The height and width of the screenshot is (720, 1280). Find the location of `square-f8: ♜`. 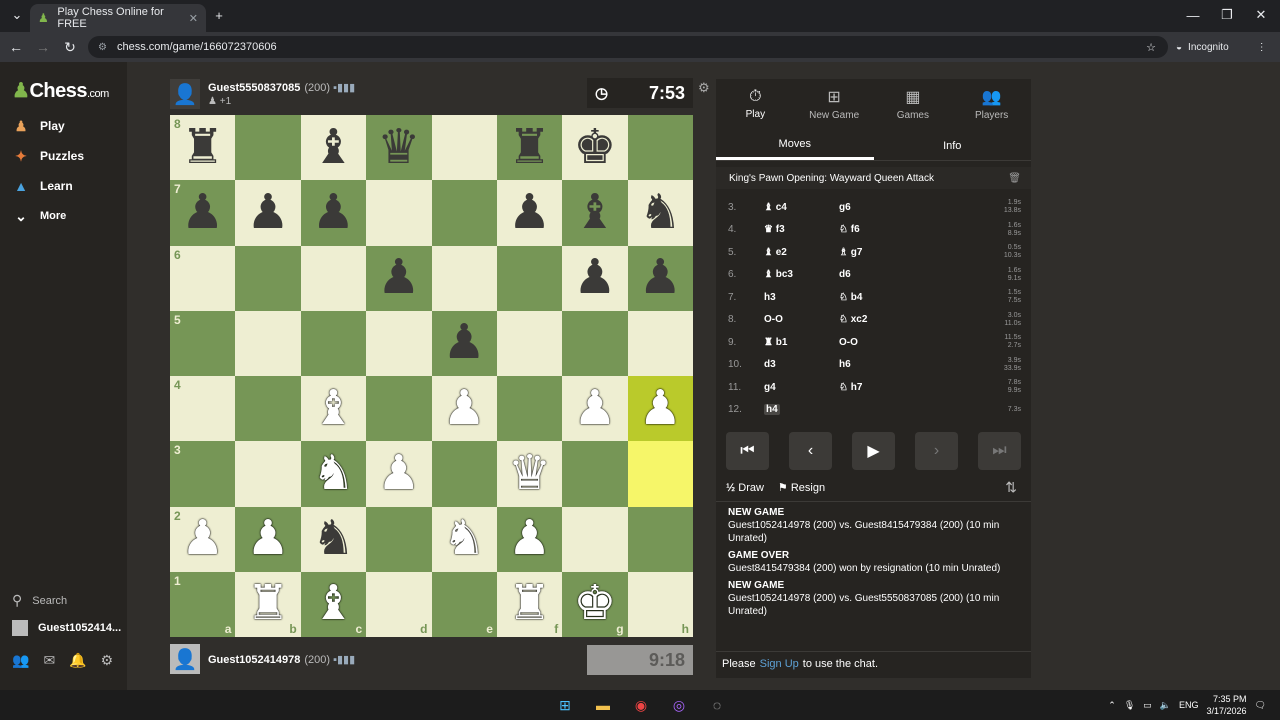

square-f8: ♜ is located at coordinates (529, 148).